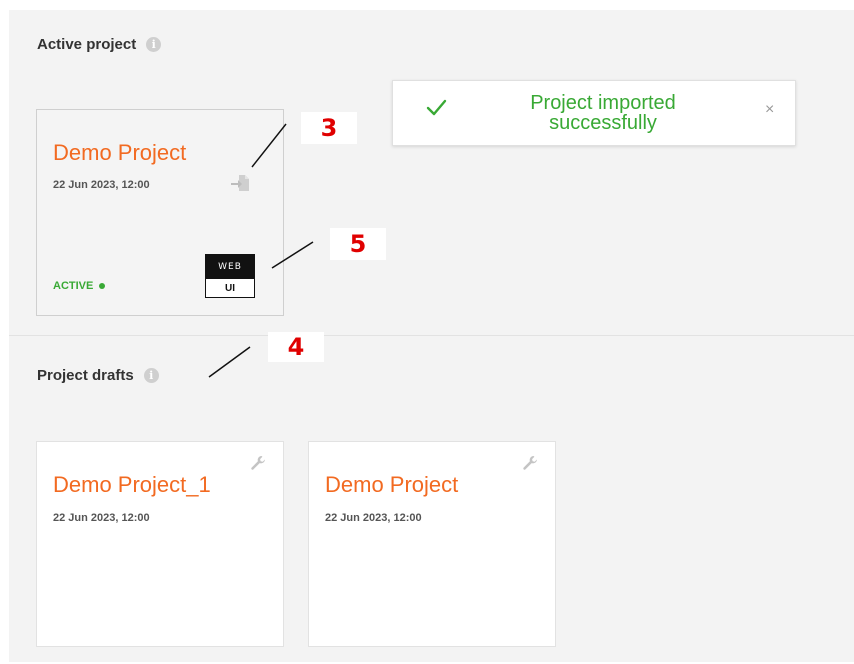  Describe the element at coordinates (329, 128) in the screenshot. I see `callout-3: 3` at that location.